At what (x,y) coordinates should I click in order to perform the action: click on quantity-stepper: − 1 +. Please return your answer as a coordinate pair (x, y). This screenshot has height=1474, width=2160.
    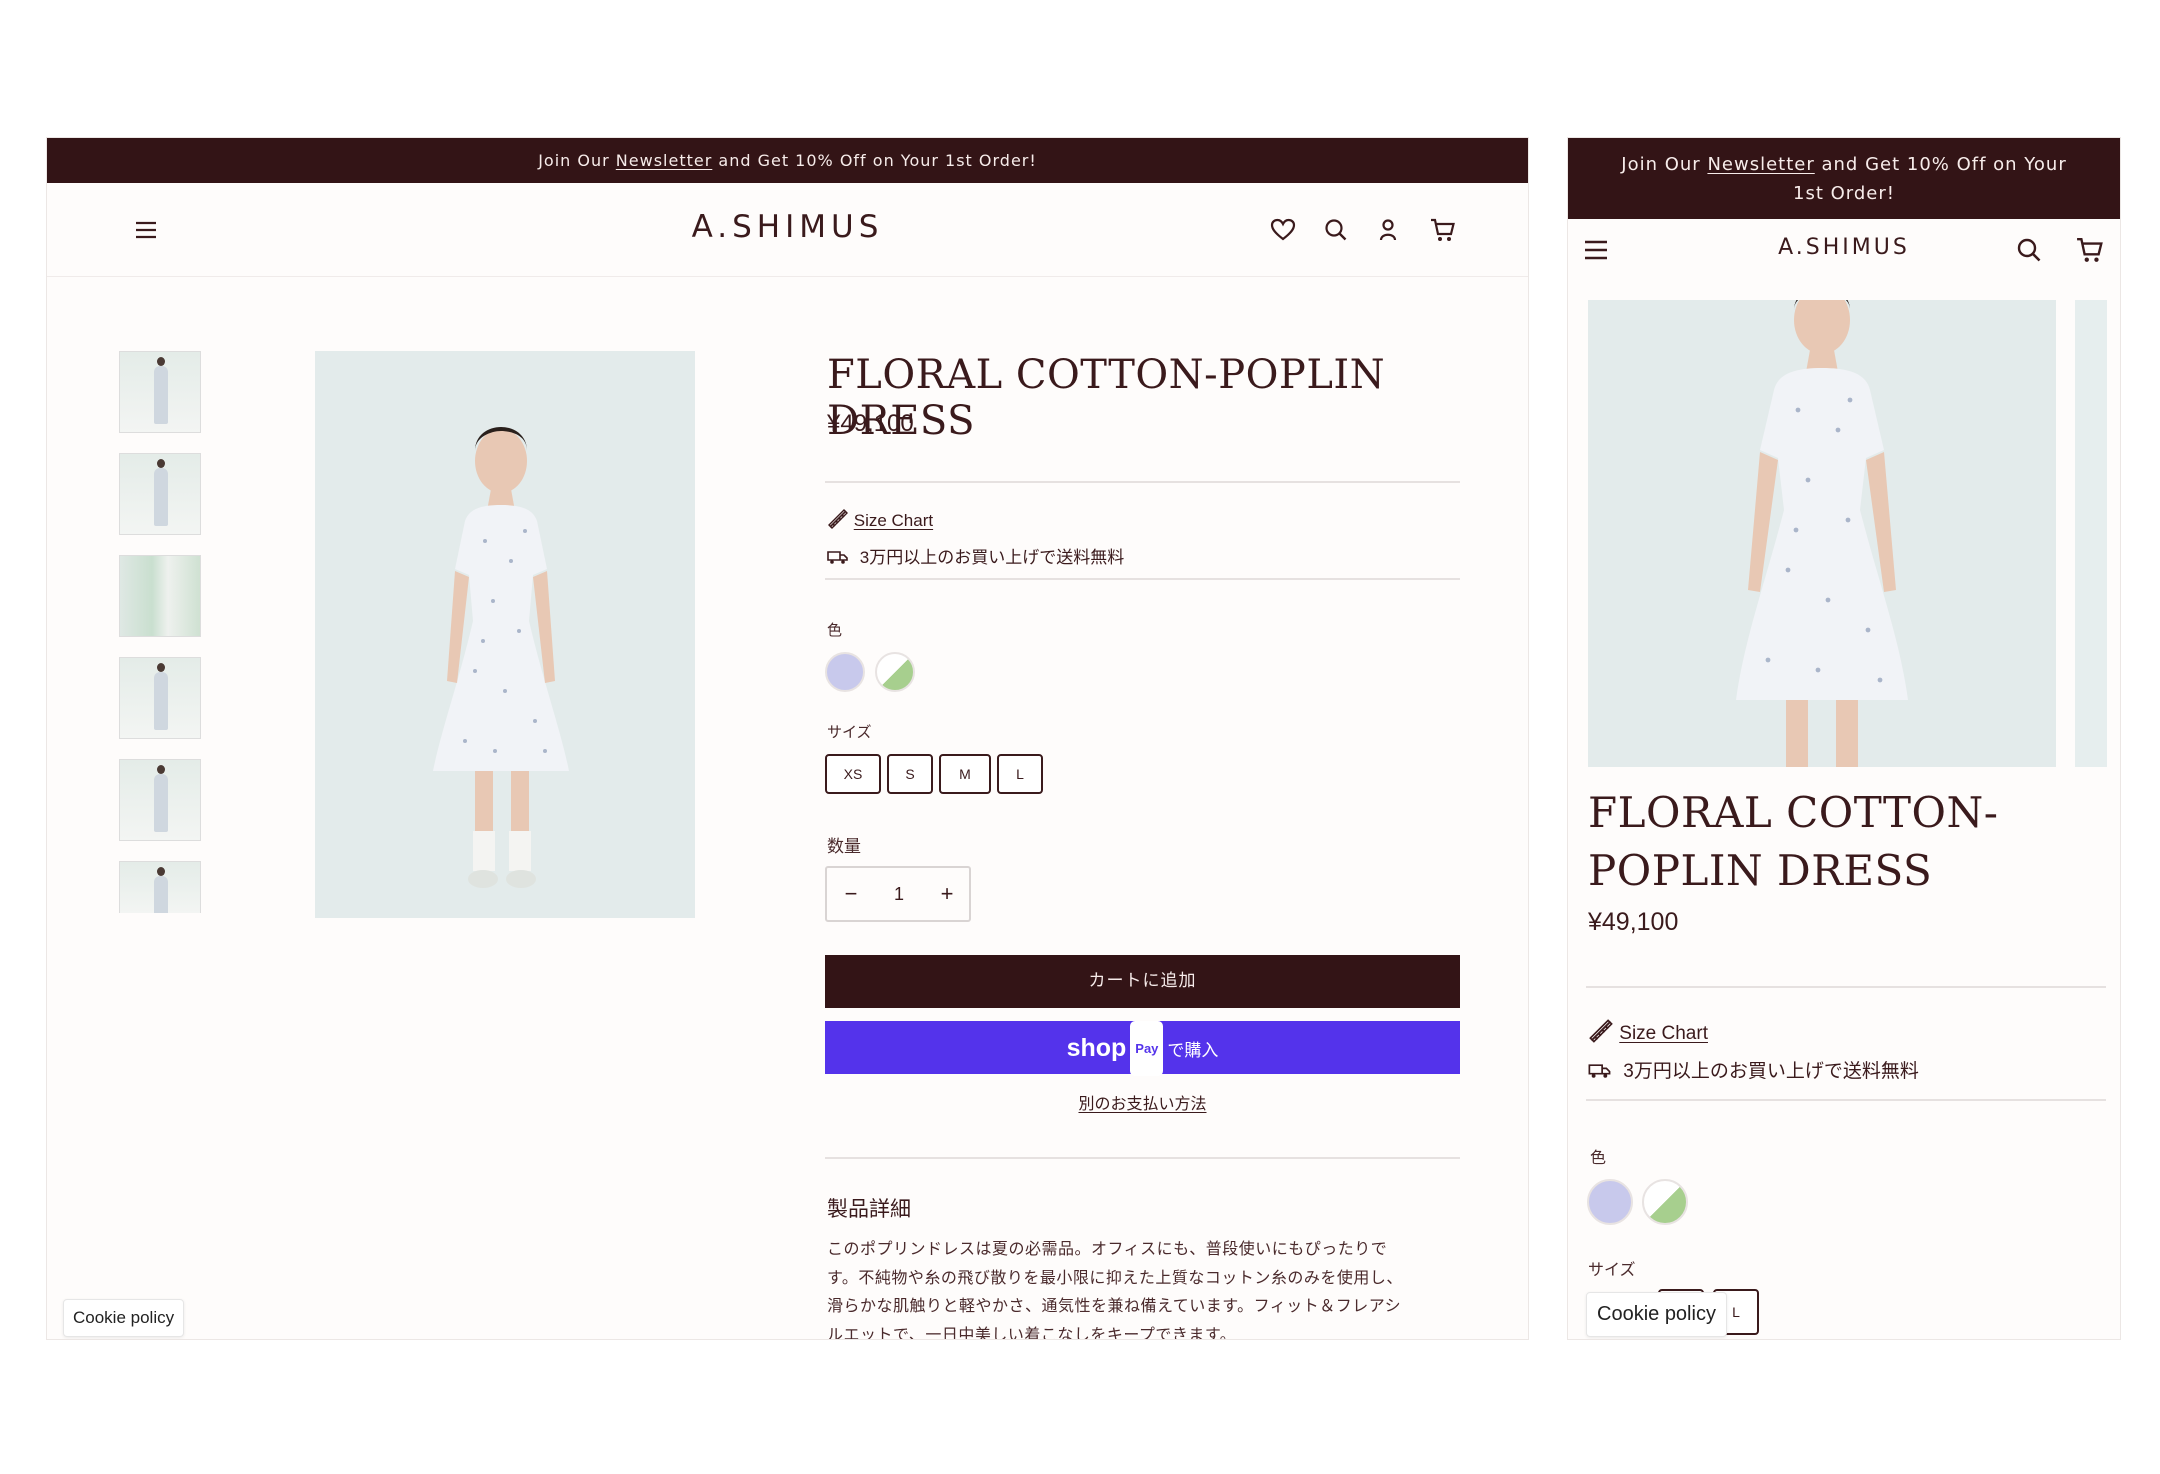
    Looking at the image, I should click on (898, 894).